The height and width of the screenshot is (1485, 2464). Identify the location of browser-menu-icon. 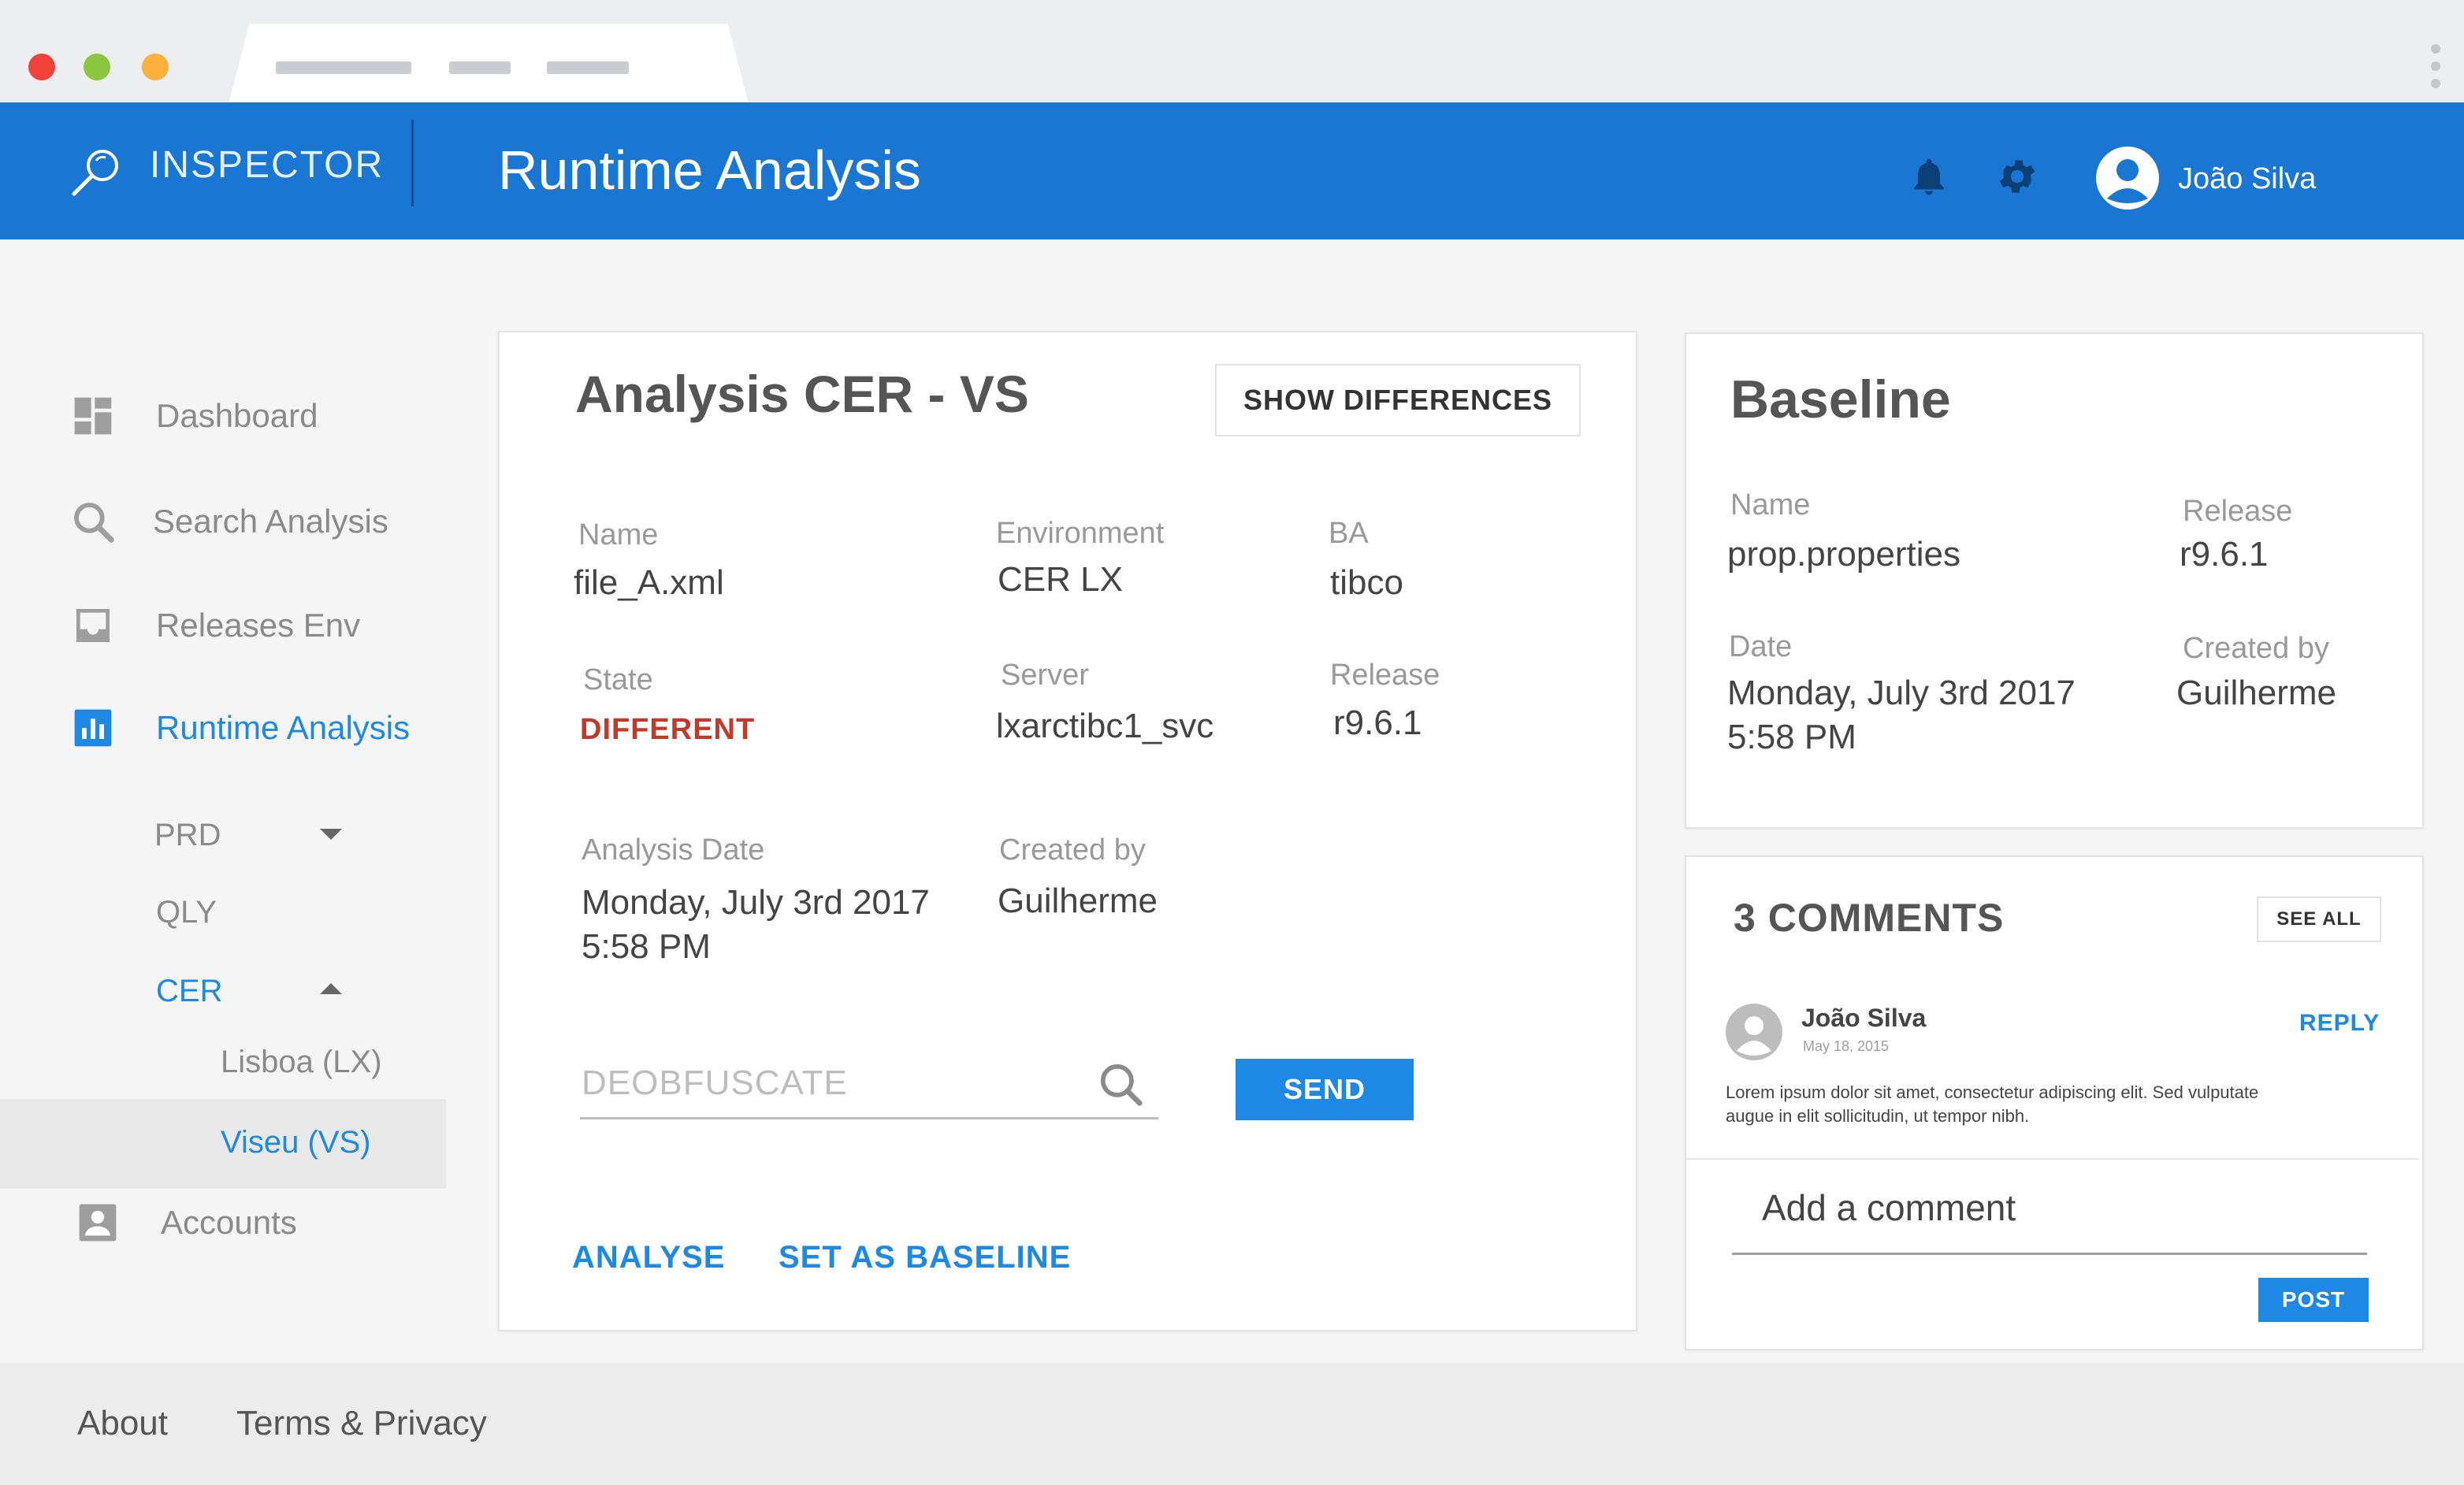
(2435, 70).